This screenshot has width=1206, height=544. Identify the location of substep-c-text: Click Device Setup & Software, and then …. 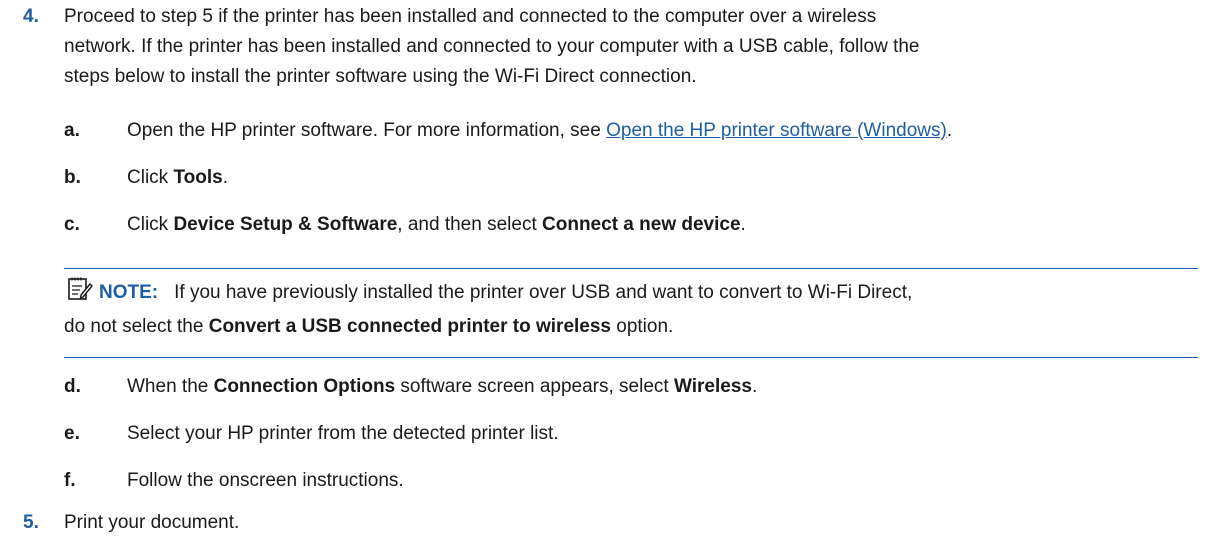
(664, 225).